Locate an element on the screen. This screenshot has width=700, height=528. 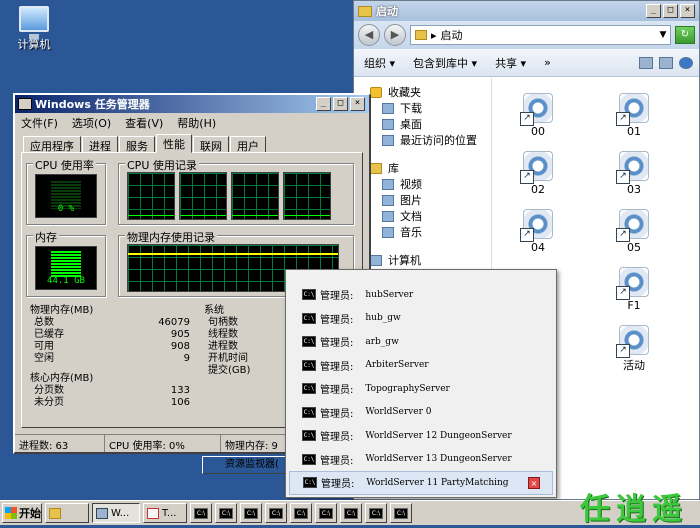
nav-videos: 视频 is located at coordinates (422, 184).